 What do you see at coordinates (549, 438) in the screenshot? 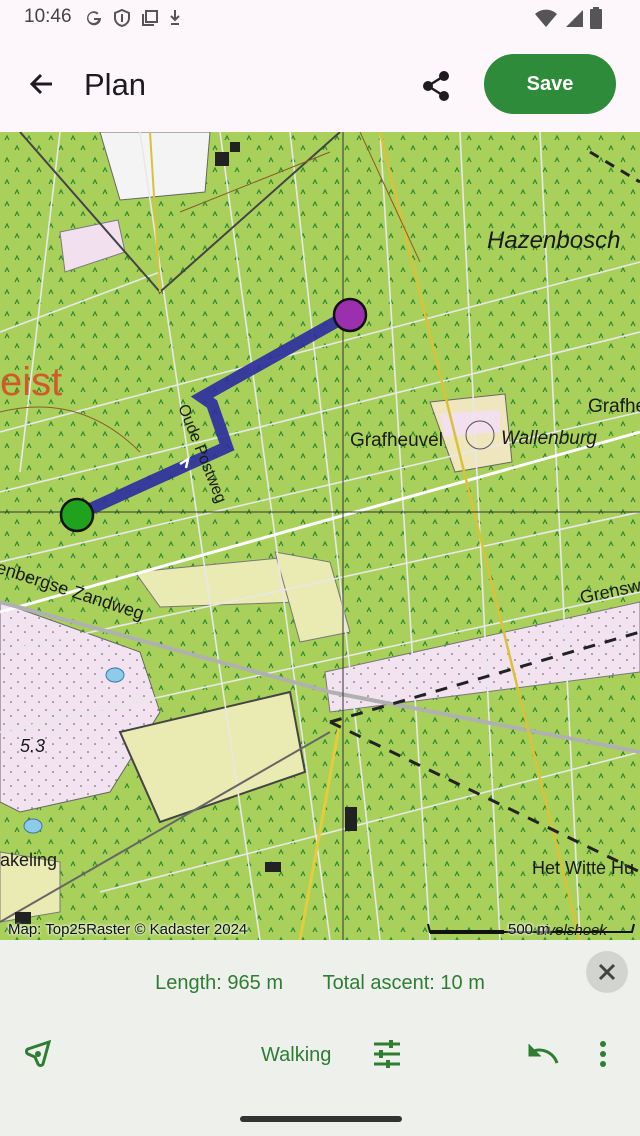
I see `map-label-wallenburg: Wallenburg` at bounding box center [549, 438].